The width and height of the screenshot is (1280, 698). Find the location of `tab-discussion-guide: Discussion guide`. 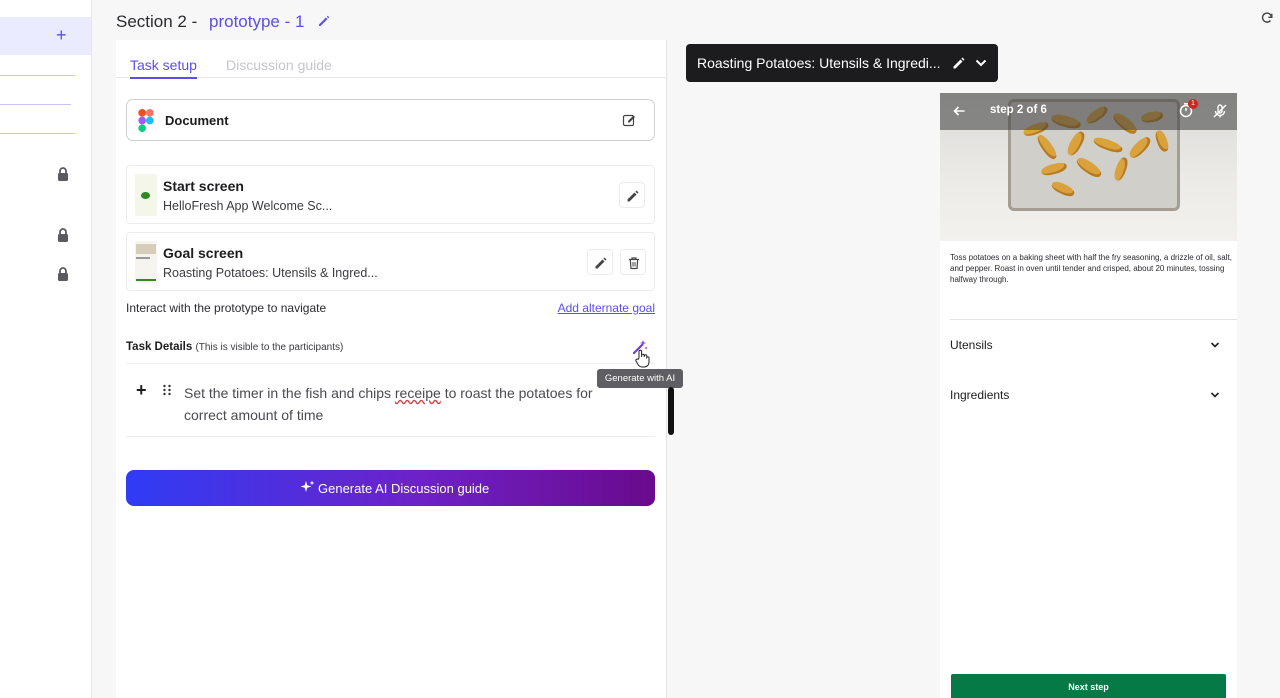

tab-discussion-guide: Discussion guide is located at coordinates (279, 65).